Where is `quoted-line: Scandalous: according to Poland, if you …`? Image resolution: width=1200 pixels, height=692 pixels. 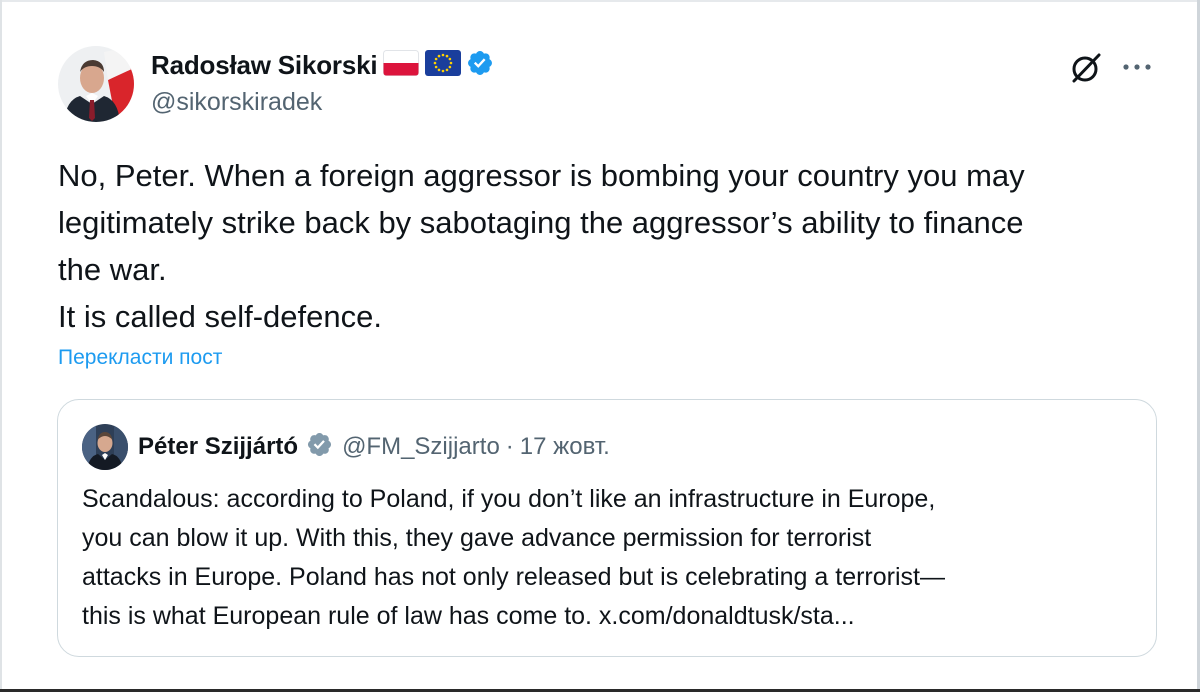
quoted-line: Scandalous: according to Poland, if you … is located at coordinates (509, 499).